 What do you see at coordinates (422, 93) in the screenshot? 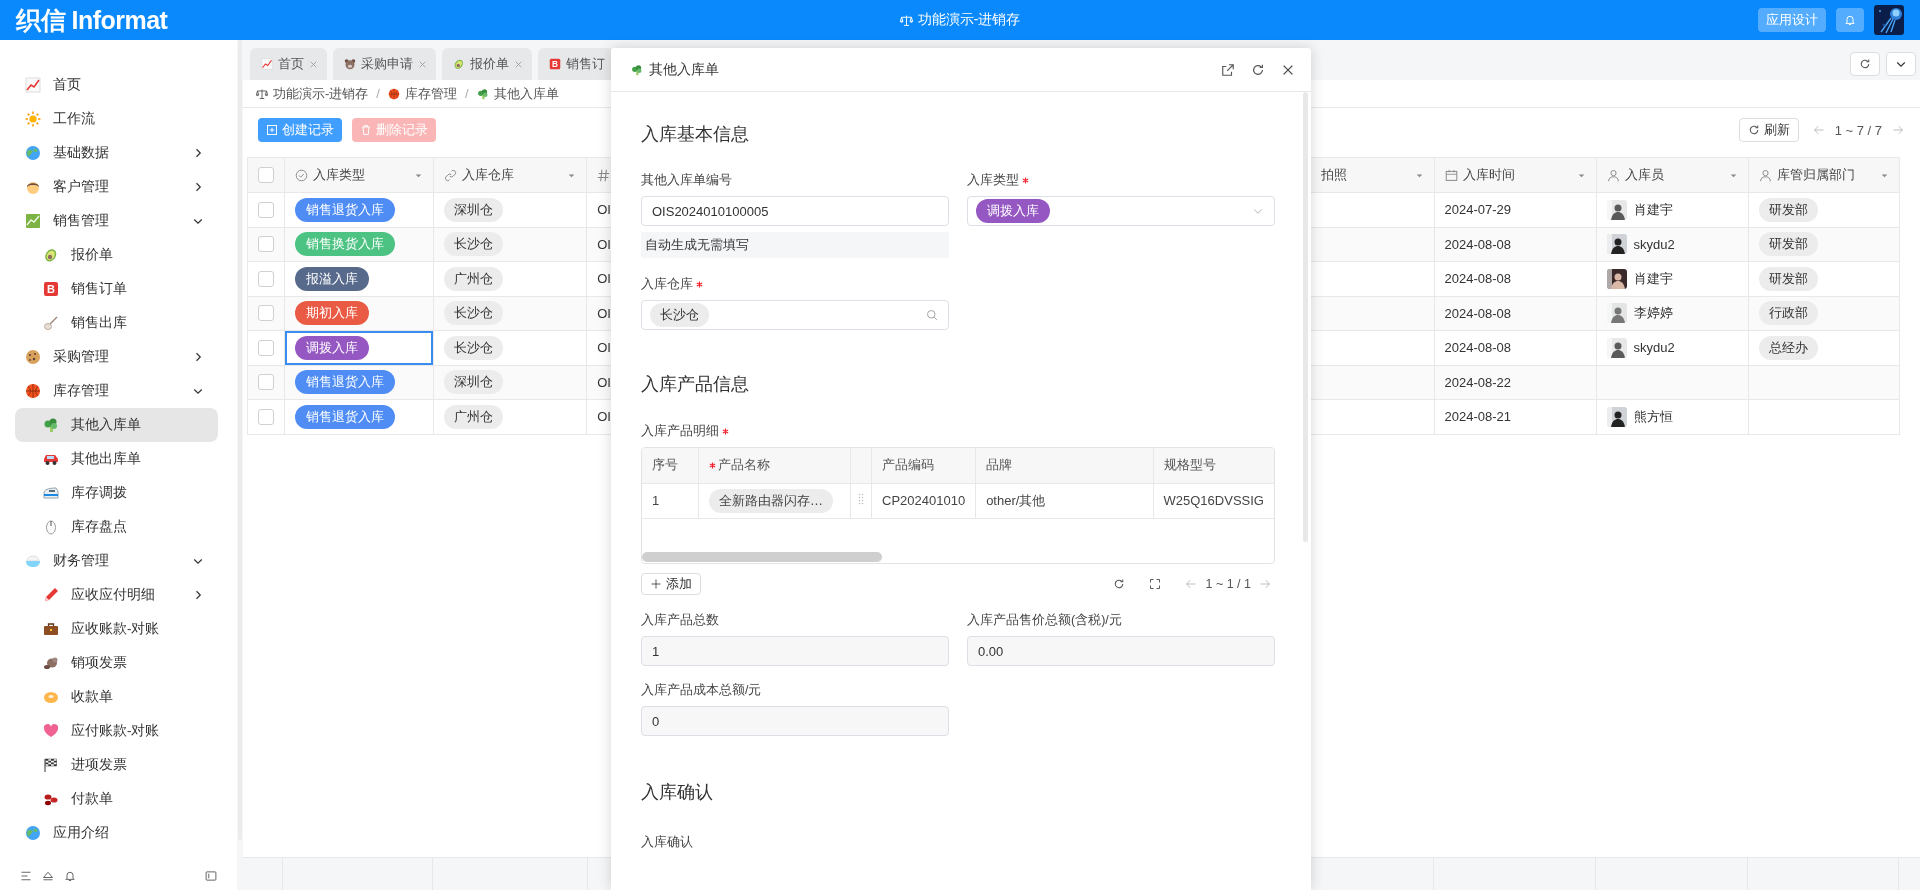
I see `breadcrumb-link: 库存管理` at bounding box center [422, 93].